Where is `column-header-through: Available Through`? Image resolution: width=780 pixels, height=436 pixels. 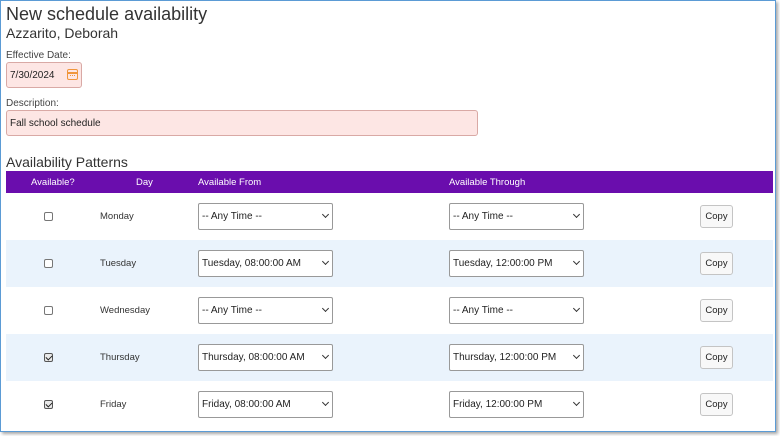
column-header-through: Available Through is located at coordinates (487, 182).